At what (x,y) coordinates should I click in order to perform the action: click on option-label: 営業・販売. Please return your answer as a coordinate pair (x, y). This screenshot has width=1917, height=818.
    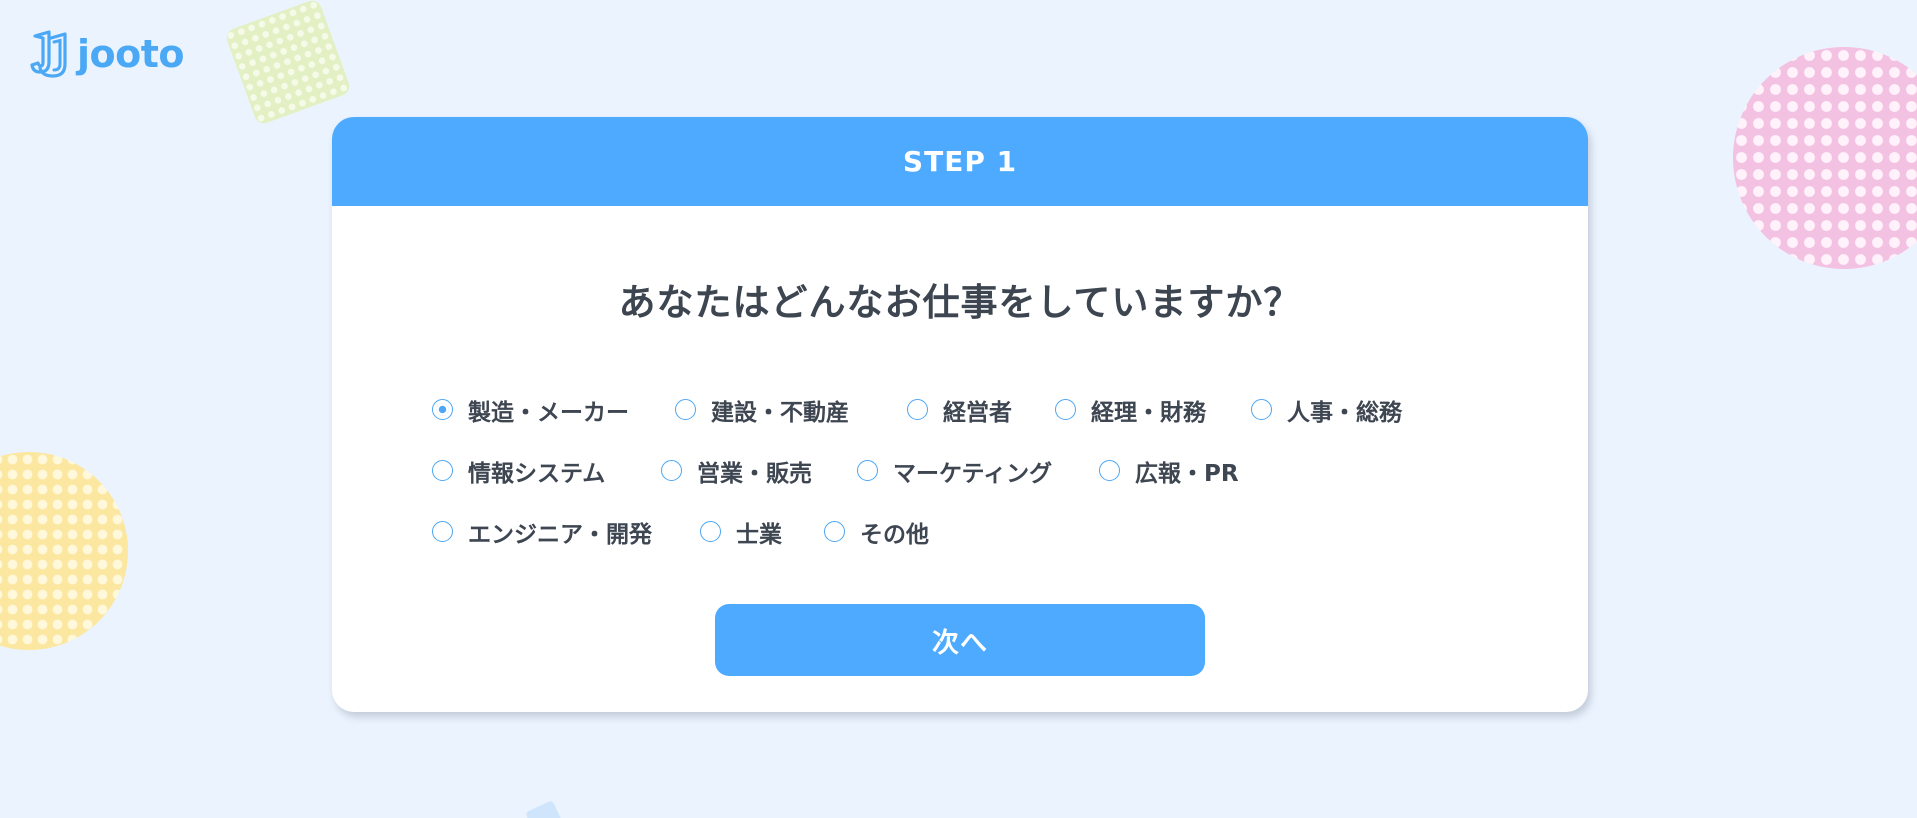
    Looking at the image, I should click on (754, 473).